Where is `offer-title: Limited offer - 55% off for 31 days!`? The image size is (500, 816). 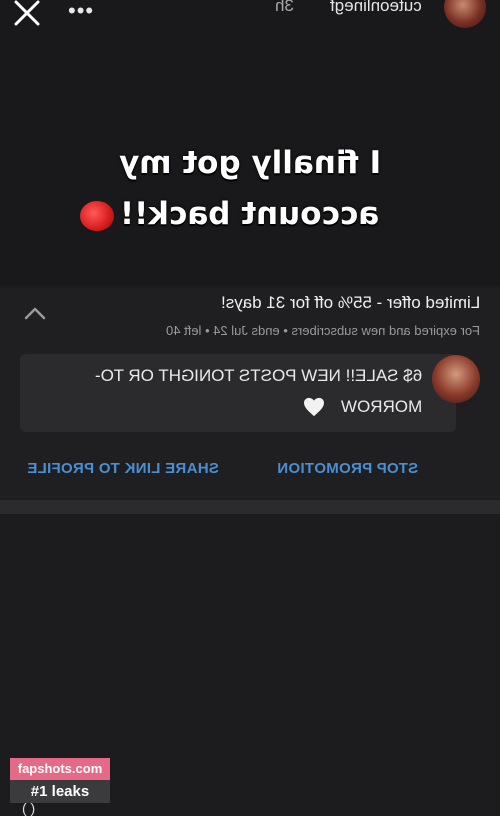
offer-title: Limited offer - 55% off for 31 days! is located at coordinates (350, 302).